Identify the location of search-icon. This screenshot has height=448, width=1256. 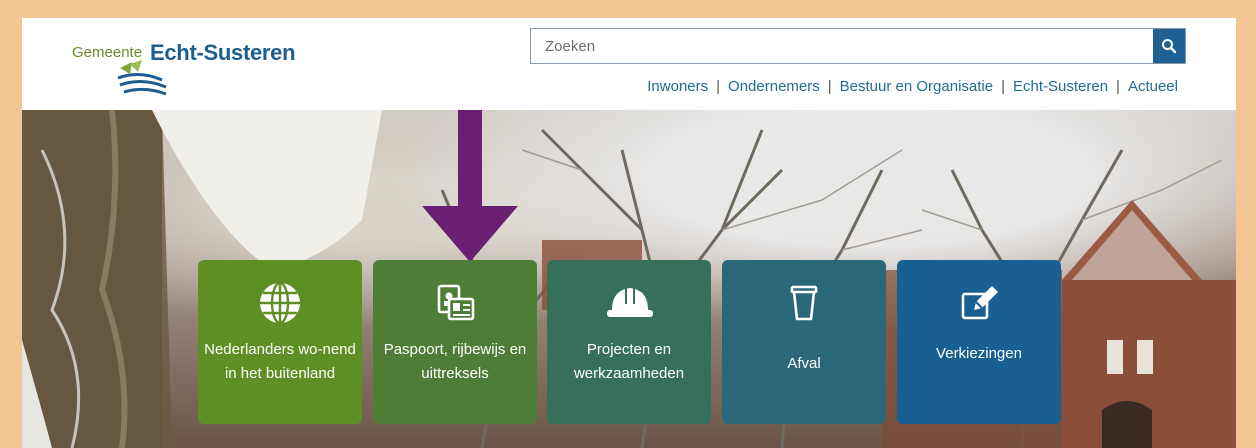
(1169, 46).